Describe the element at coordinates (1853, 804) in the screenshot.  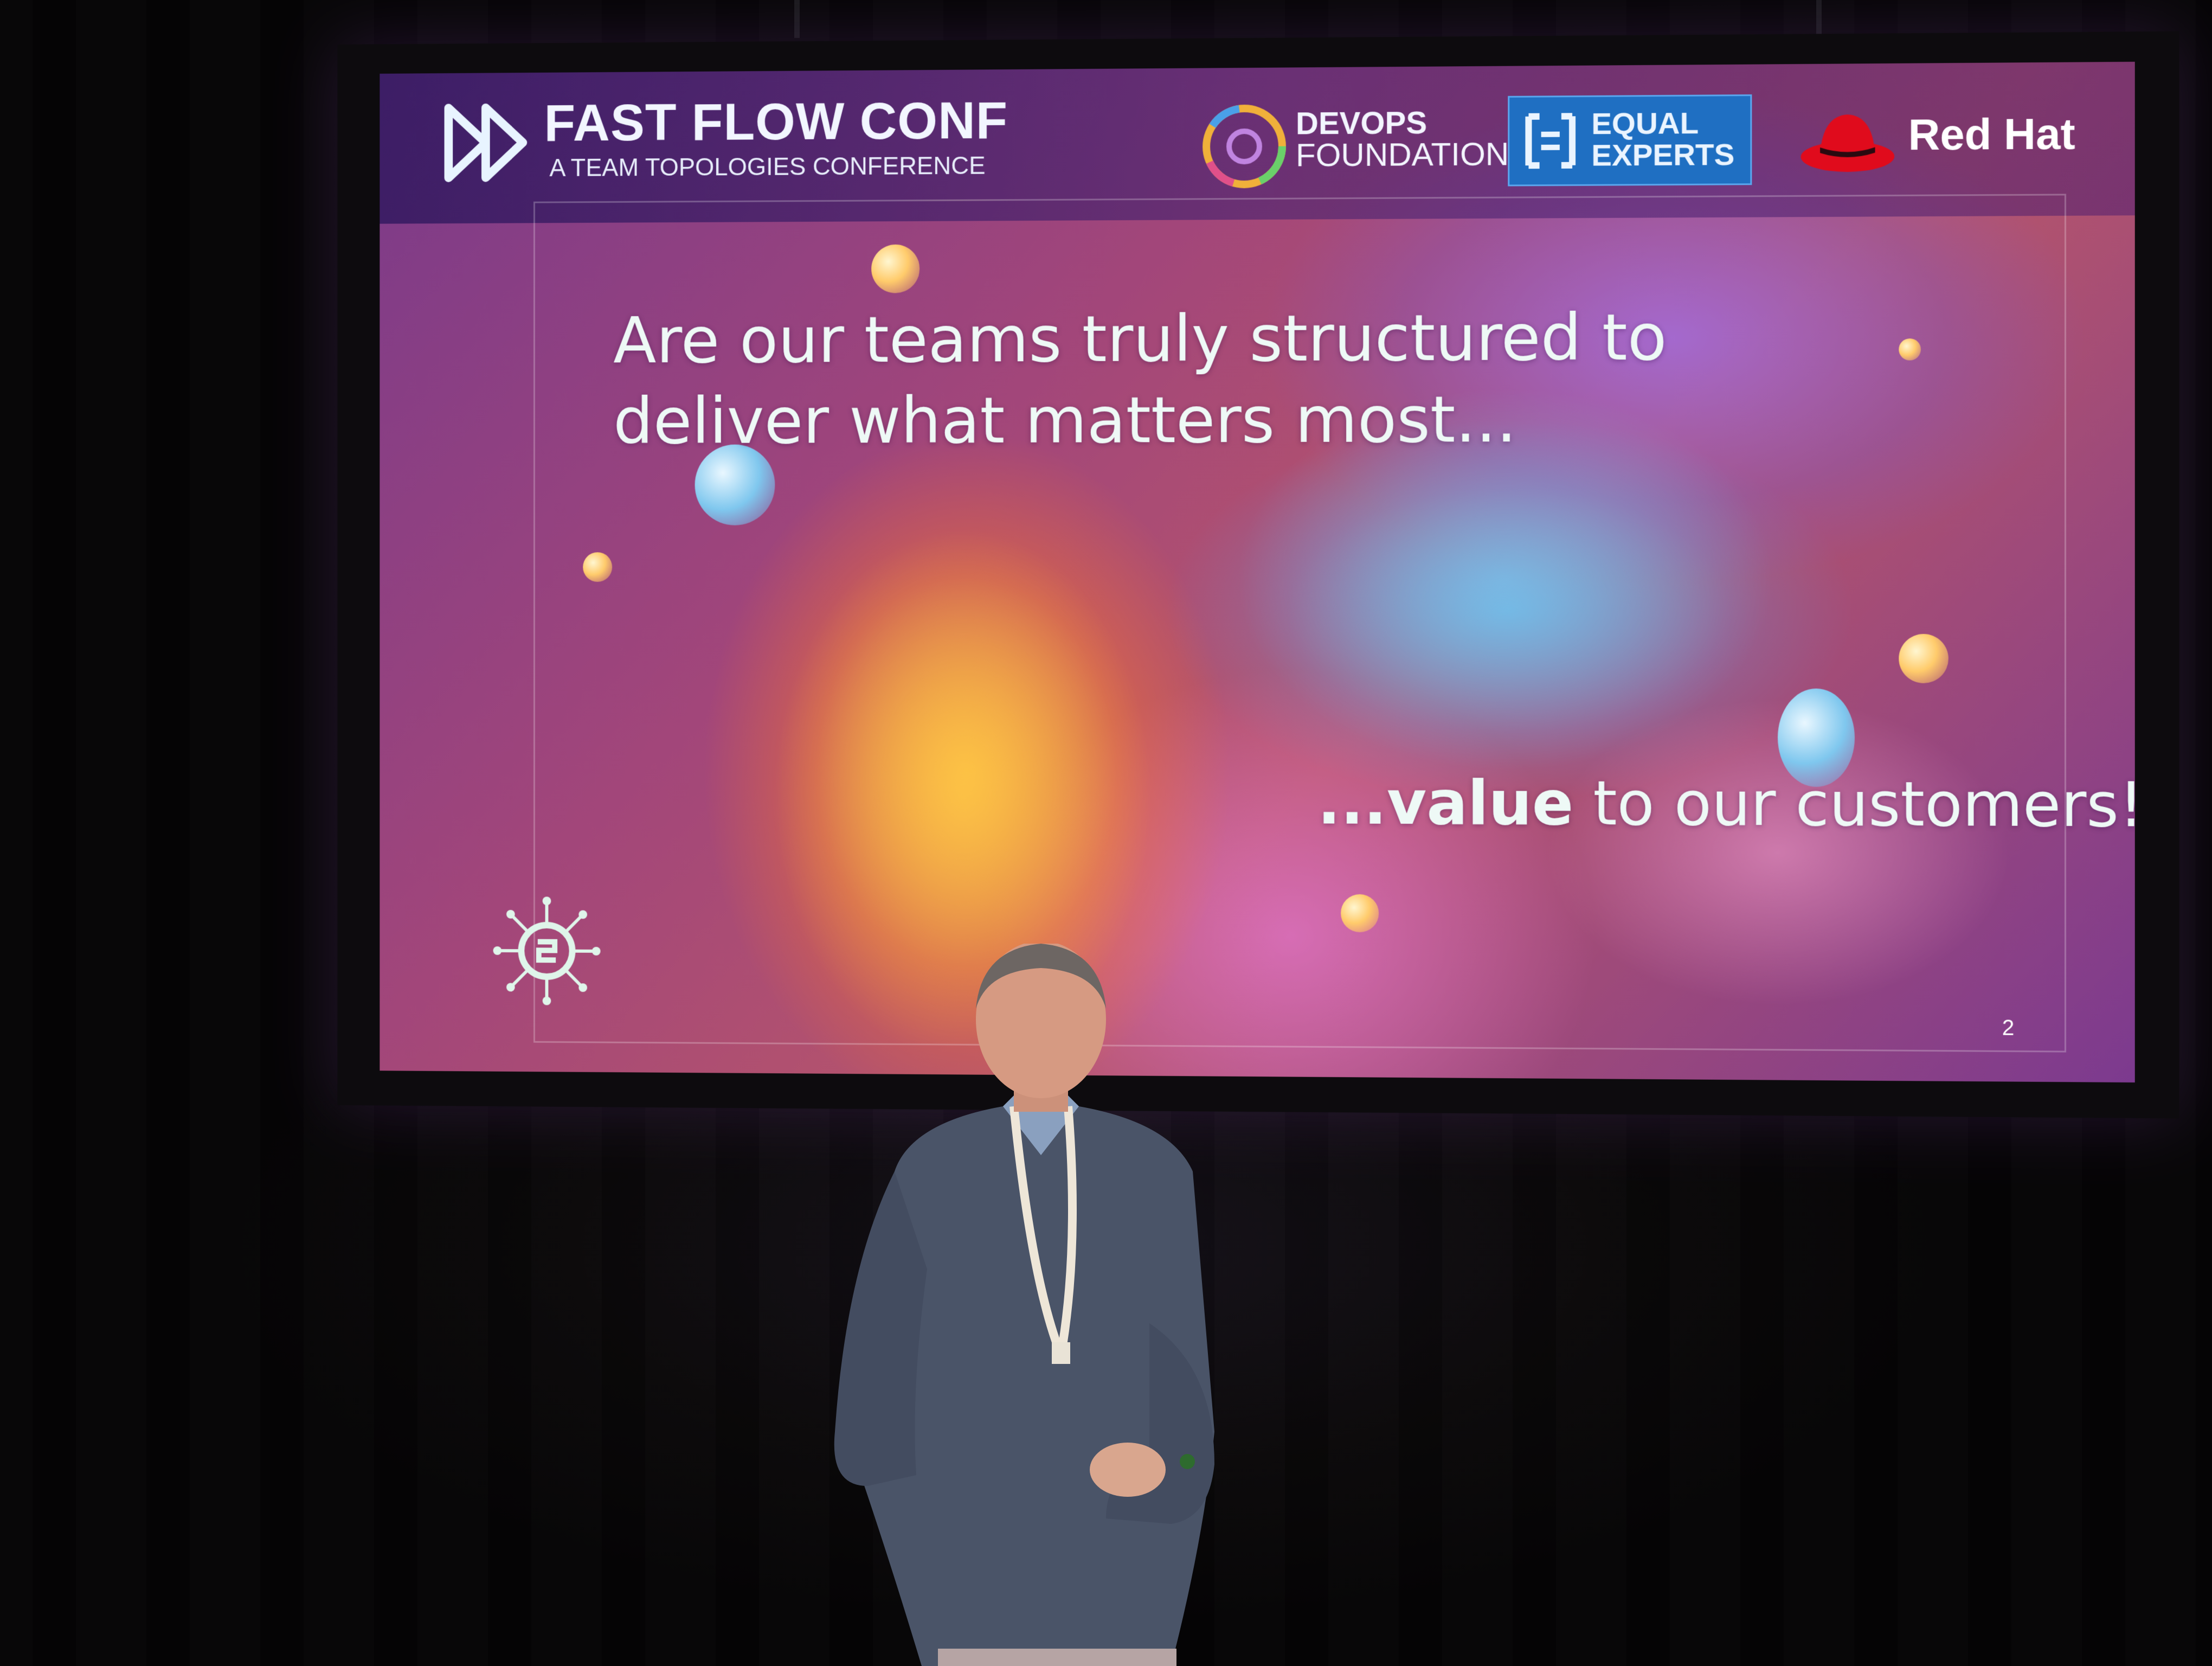
I see `slide-closing-rest: to our customers!` at that location.